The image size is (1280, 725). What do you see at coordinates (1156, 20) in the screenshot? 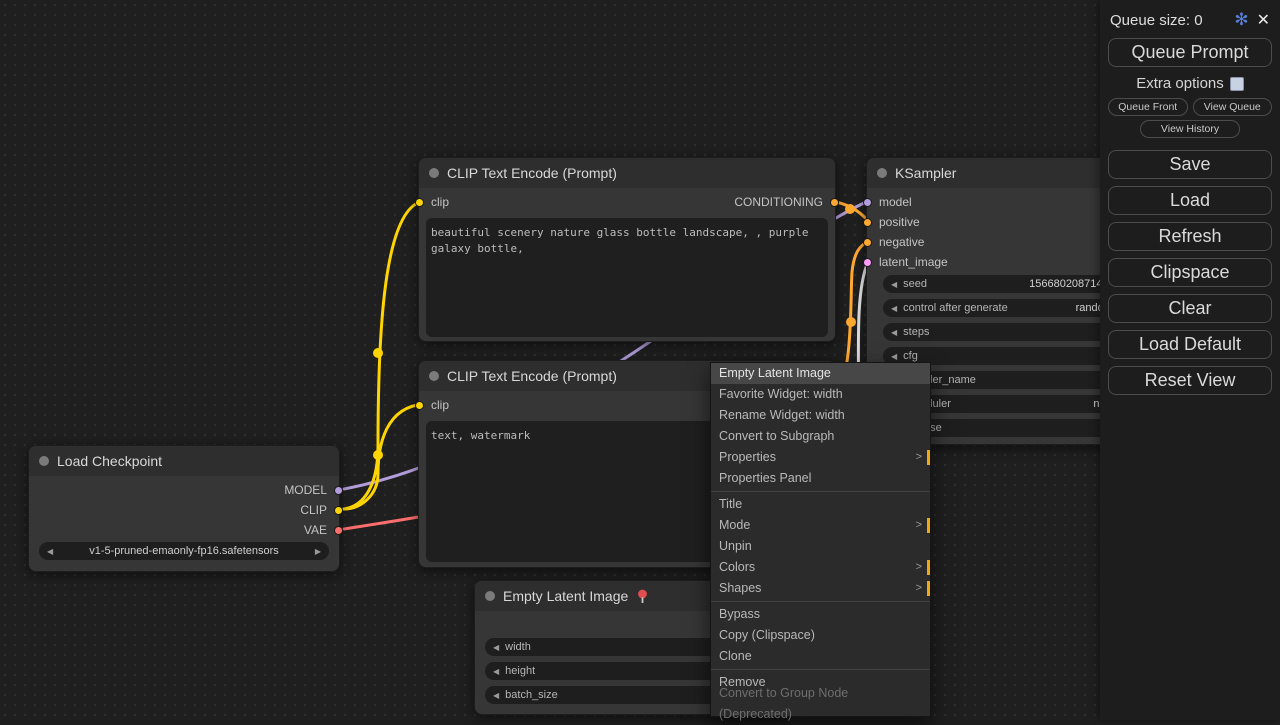
I see `queue-size-label: Queue size: 0` at bounding box center [1156, 20].